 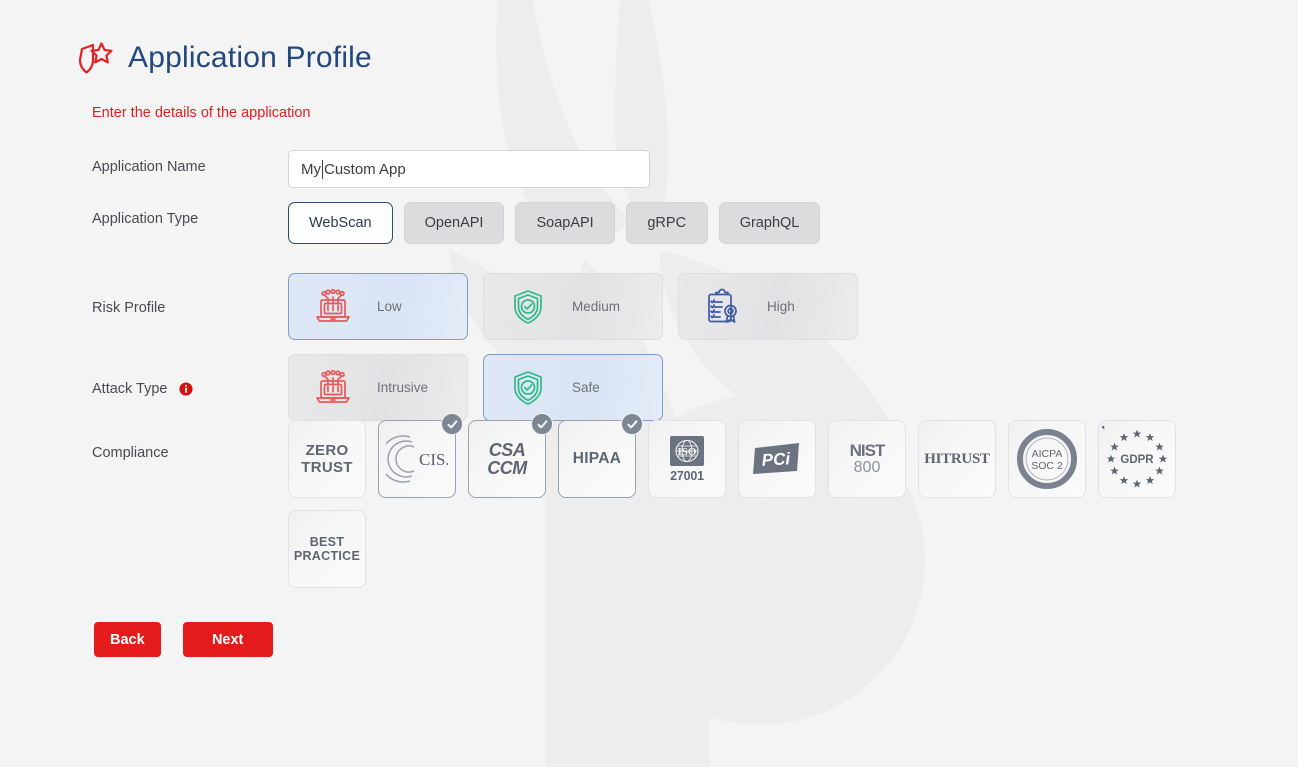 I want to click on row-application-name: Application Name My Custom App, so click(x=645, y=176).